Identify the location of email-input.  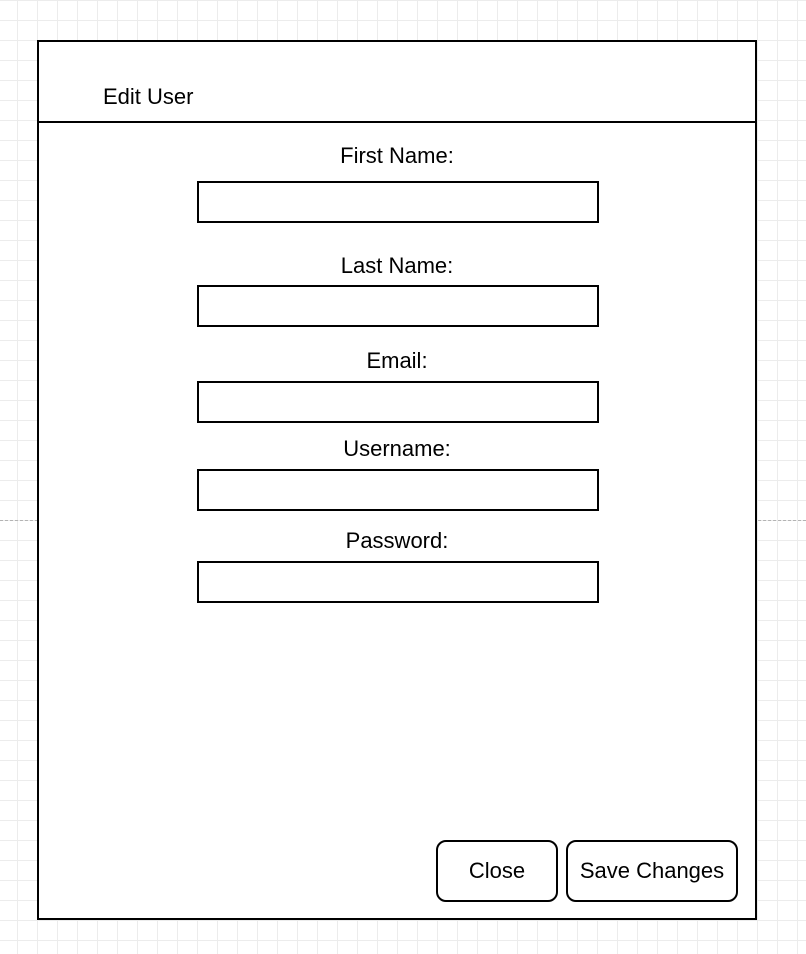
(398, 402).